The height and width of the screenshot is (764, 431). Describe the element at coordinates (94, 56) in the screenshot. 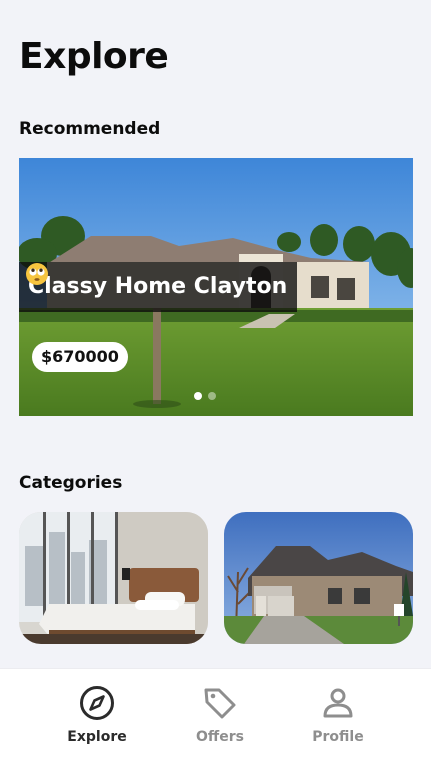

I see `page-title: Explore` at that location.